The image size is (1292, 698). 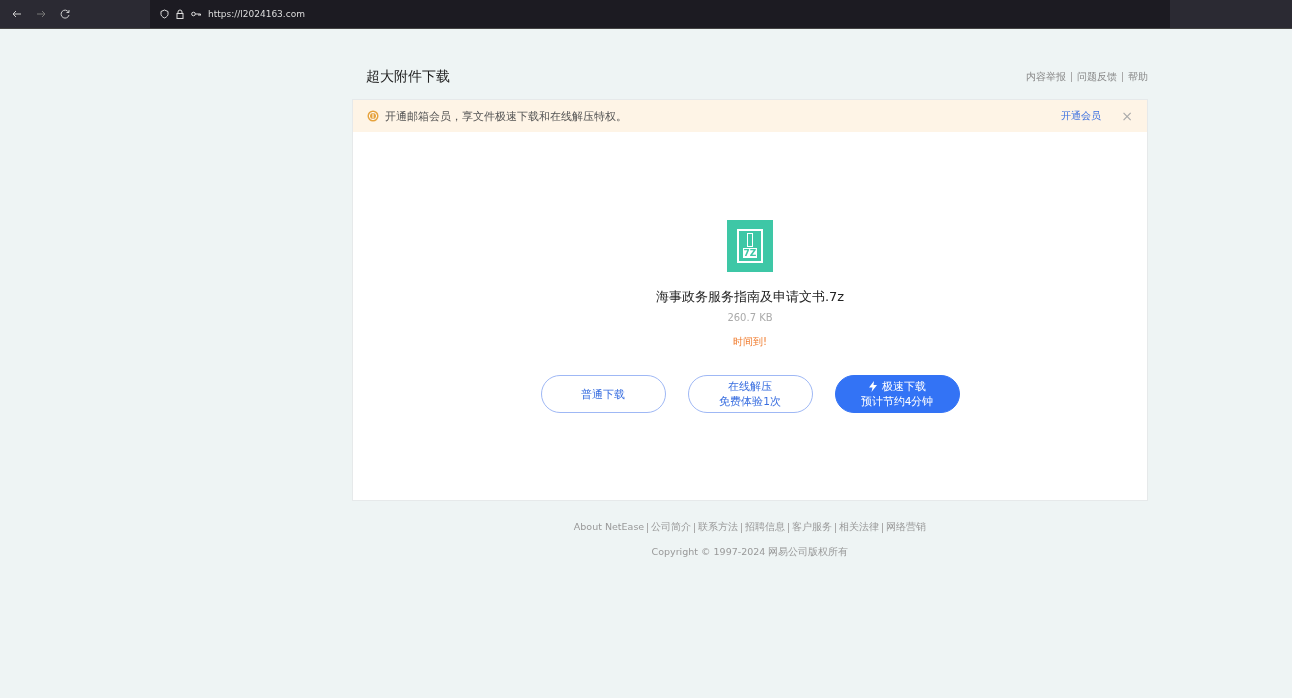 What do you see at coordinates (1046, 77) in the screenshot?
I see `header-link: 内容举报` at bounding box center [1046, 77].